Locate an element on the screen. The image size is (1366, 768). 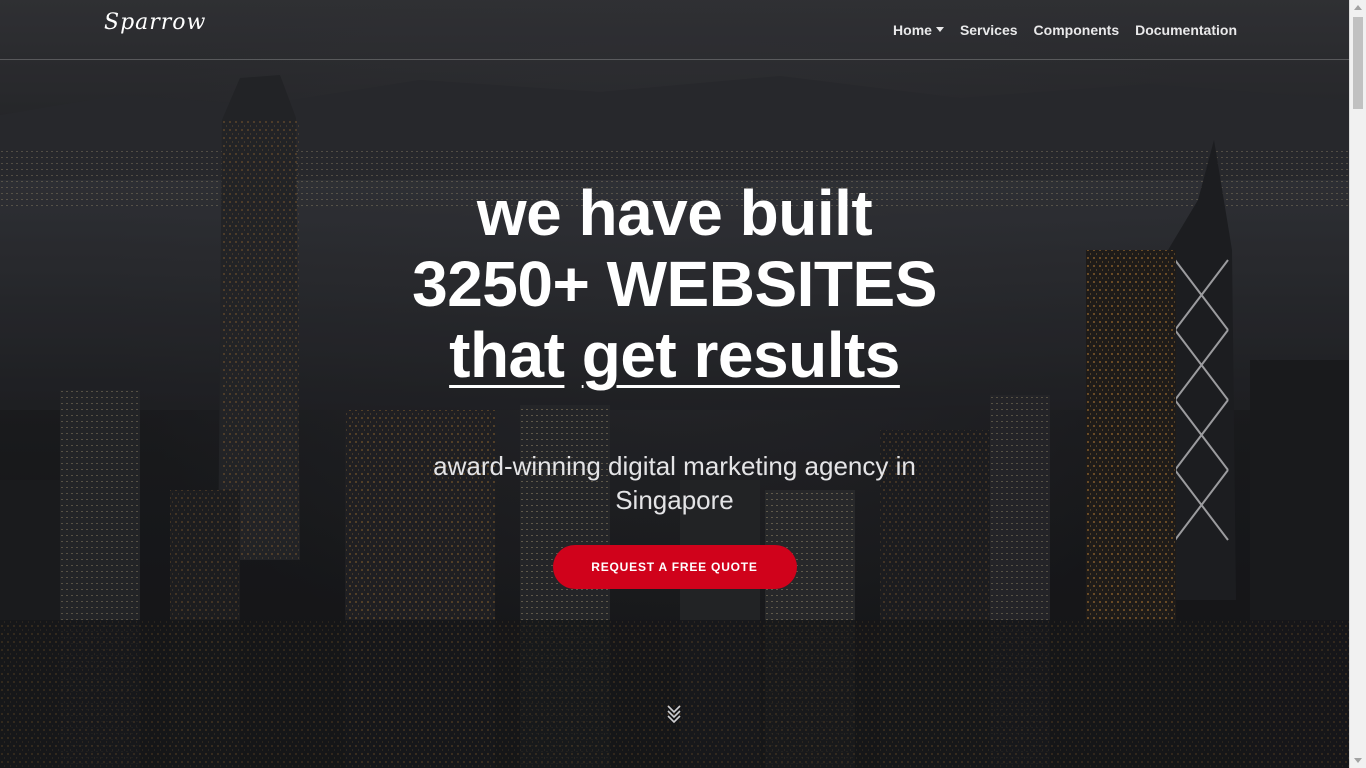
headline-underlined-that: that is located at coordinates (507, 355).